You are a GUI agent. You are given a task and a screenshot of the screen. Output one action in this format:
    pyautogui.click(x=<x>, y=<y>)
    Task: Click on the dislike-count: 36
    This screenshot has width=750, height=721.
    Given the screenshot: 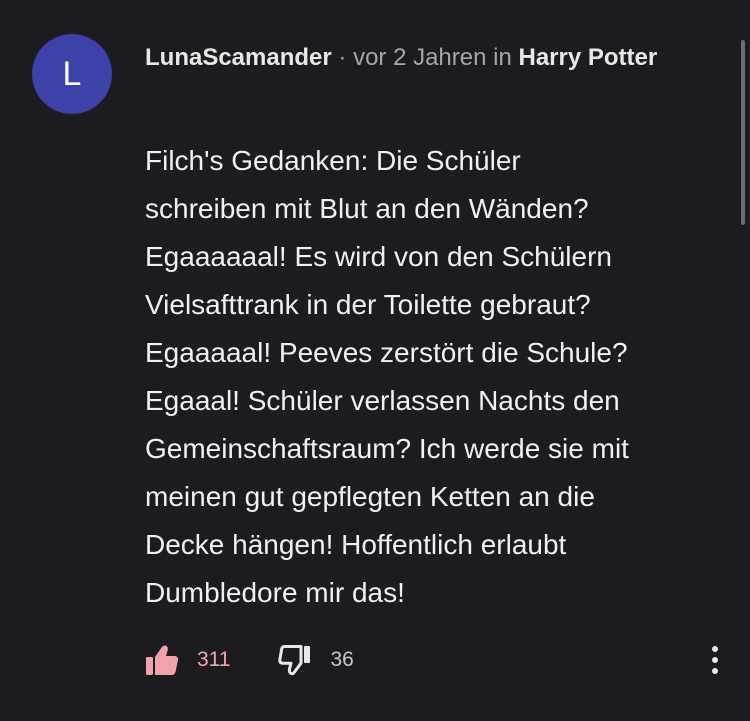 What is the action you would take?
    pyautogui.click(x=342, y=659)
    